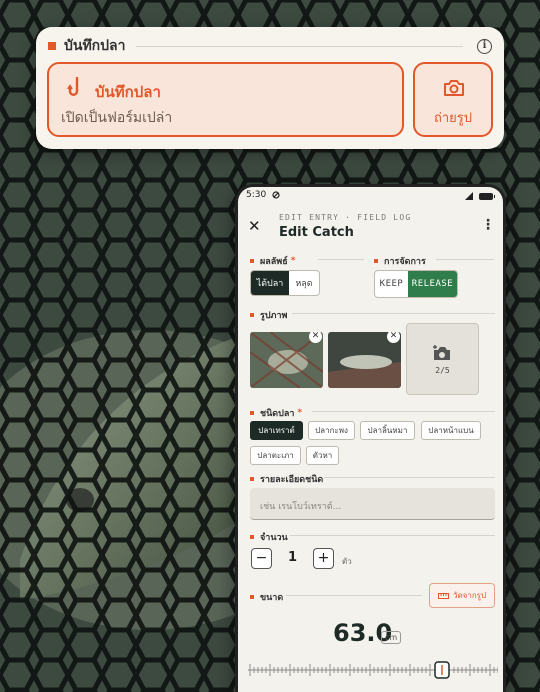 The width and height of the screenshot is (540, 692). What do you see at coordinates (293, 557) in the screenshot?
I see `quantity-value: 1` at bounding box center [293, 557].